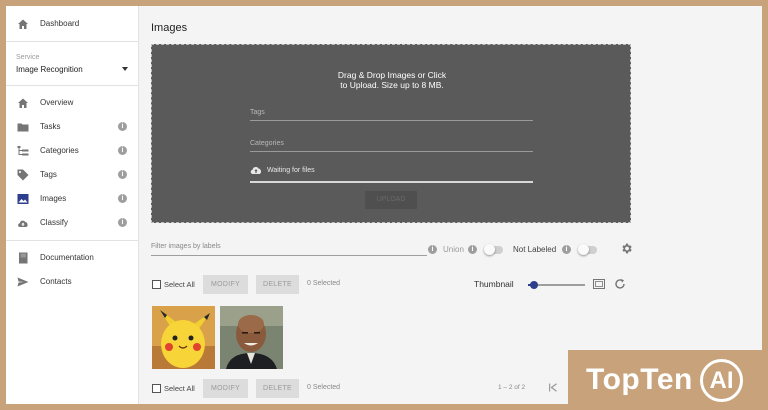 The image size is (768, 410). I want to click on sidebar-item-categories: Categories i, so click(72, 151).